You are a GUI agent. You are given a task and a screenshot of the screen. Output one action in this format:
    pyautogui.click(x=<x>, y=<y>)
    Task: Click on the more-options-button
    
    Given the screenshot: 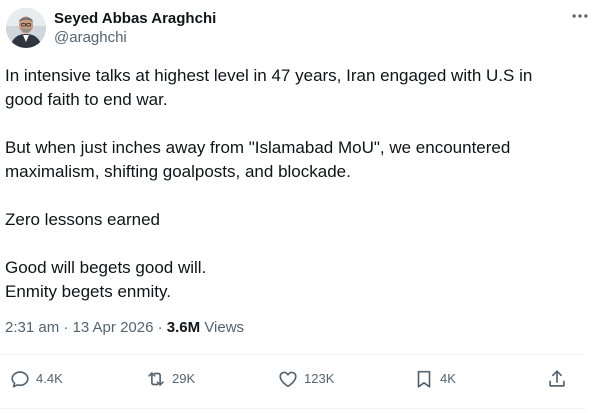 What is the action you would take?
    pyautogui.click(x=580, y=16)
    